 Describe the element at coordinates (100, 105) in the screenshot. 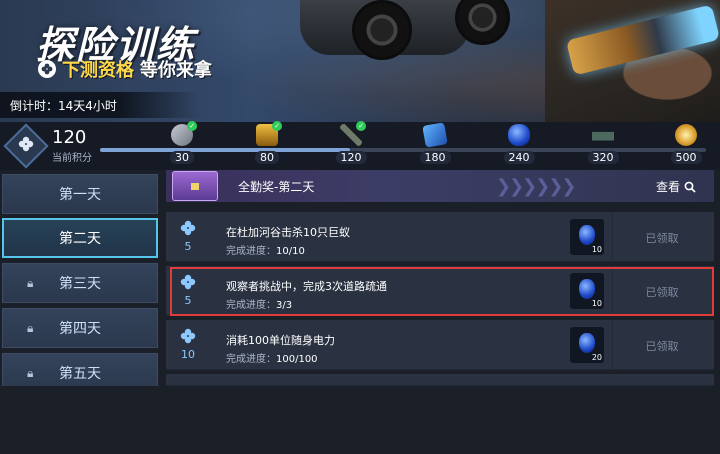

I see `countdown-timer: 倒计时：14天4小时` at that location.